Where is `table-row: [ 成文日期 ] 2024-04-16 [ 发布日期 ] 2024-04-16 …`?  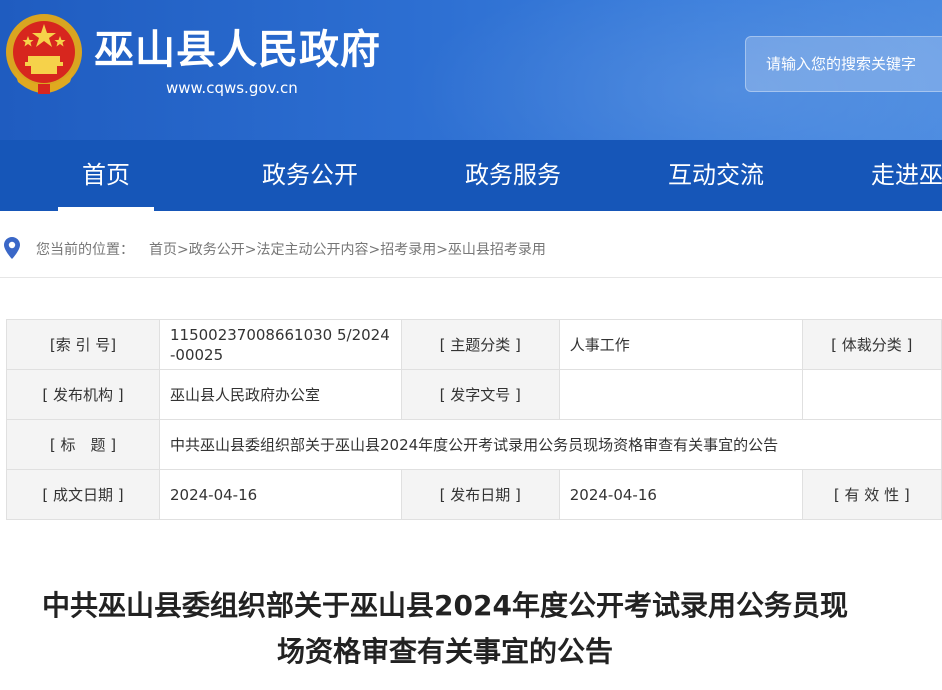 table-row: [ 成文日期 ] 2024-04-16 [ 发布日期 ] 2024-04-16 … is located at coordinates (474, 494).